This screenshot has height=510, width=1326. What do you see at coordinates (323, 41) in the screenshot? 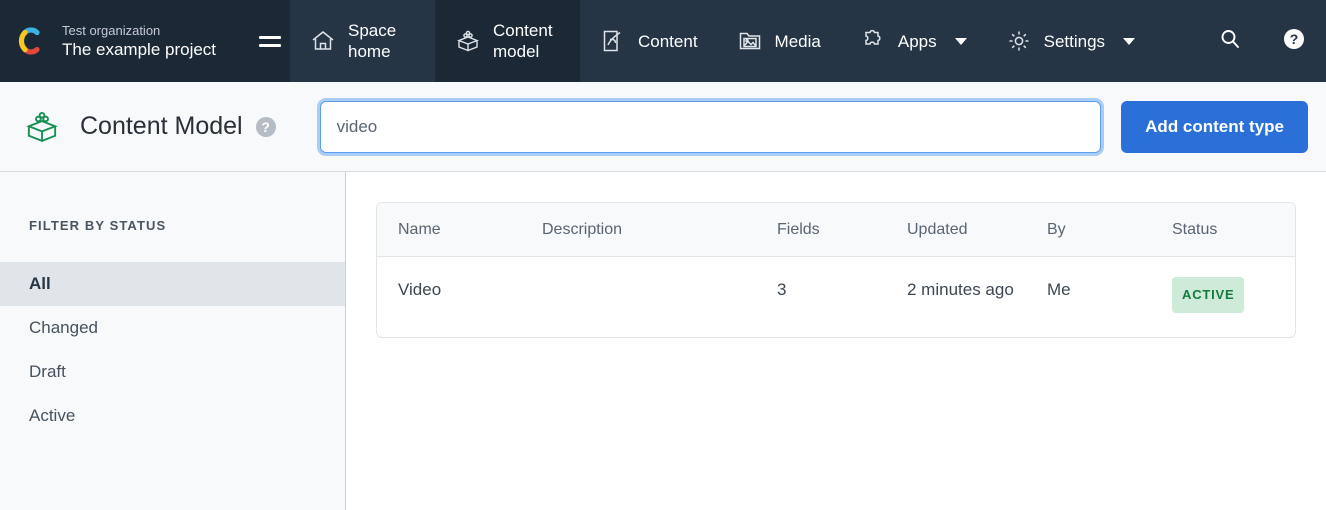
I see `home-icon` at bounding box center [323, 41].